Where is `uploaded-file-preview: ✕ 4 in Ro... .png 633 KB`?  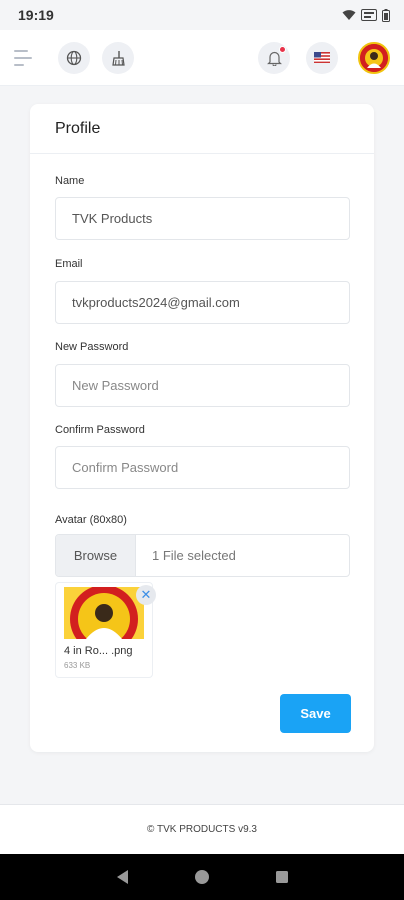
uploaded-file-preview: ✕ 4 in Ro... .png 633 KB is located at coordinates (105, 630).